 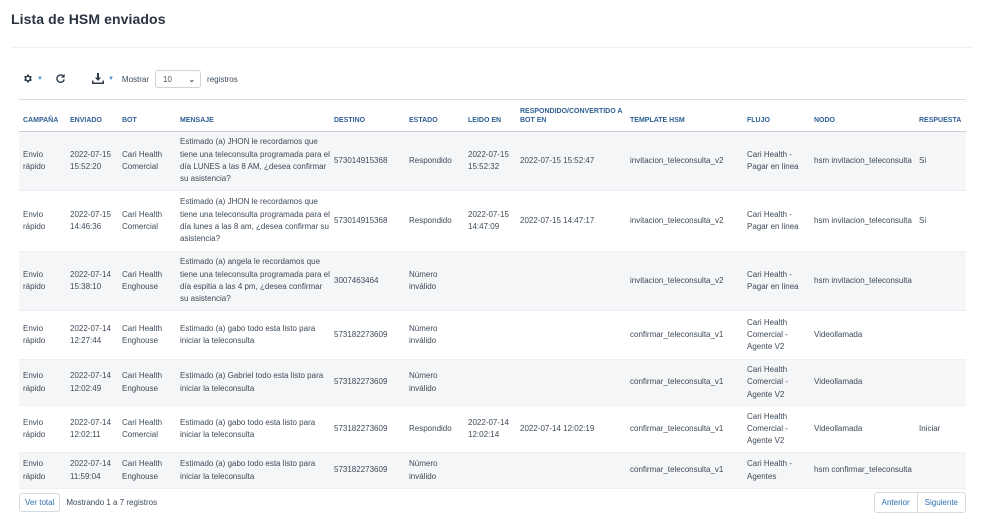 I want to click on records-summary: Mostrando 1 a 7 registros, so click(x=112, y=502).